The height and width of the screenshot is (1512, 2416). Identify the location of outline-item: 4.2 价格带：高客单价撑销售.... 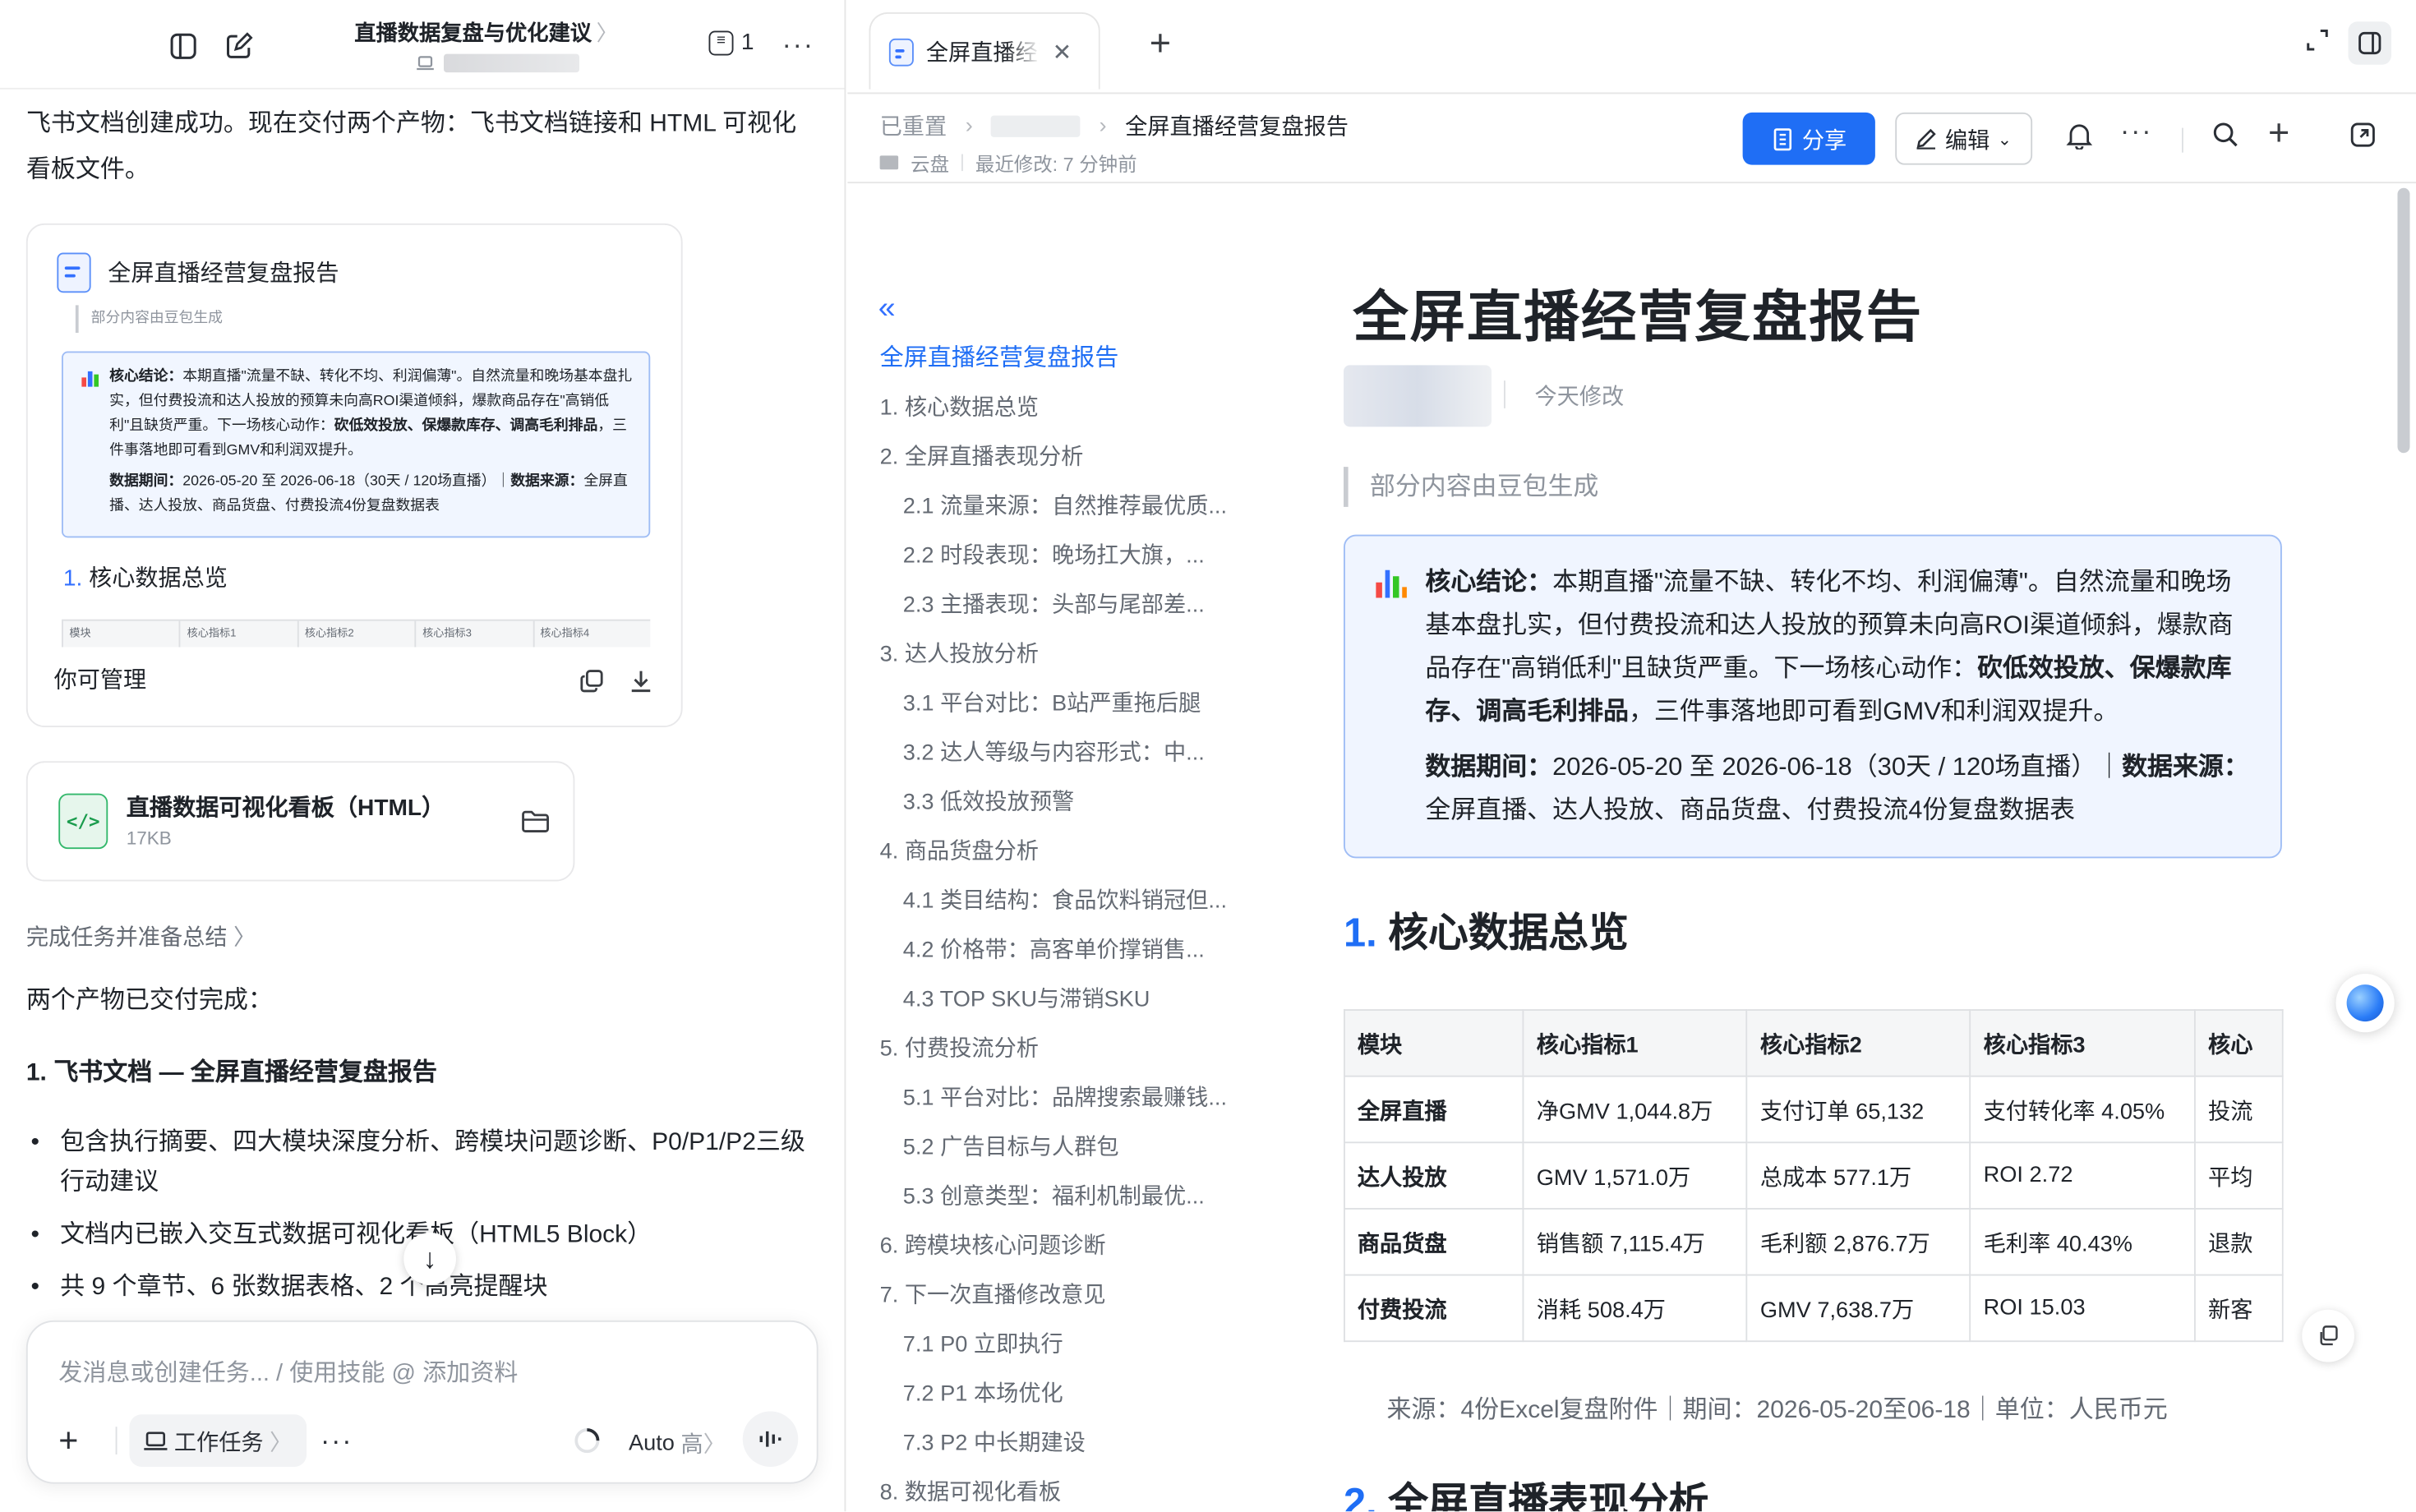
(1073, 951).